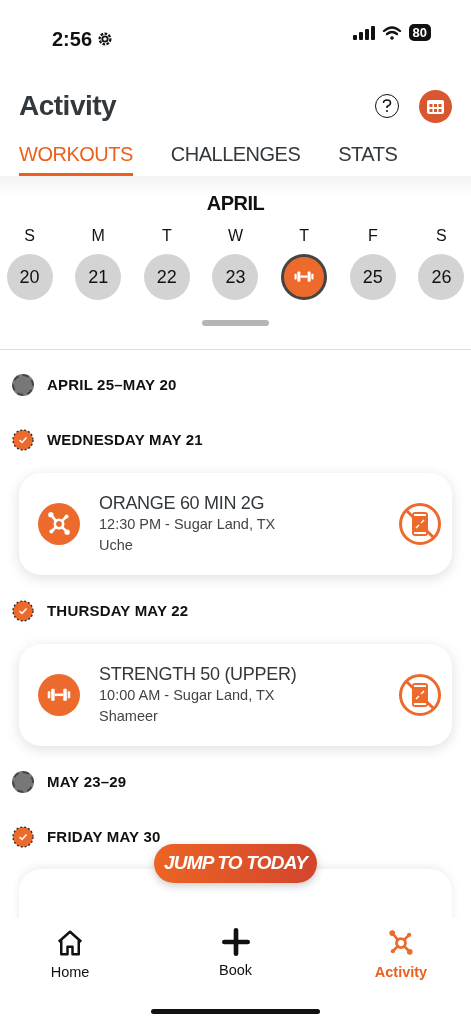  Describe the element at coordinates (116, 545) in the screenshot. I see `coach-name: Uche` at that location.